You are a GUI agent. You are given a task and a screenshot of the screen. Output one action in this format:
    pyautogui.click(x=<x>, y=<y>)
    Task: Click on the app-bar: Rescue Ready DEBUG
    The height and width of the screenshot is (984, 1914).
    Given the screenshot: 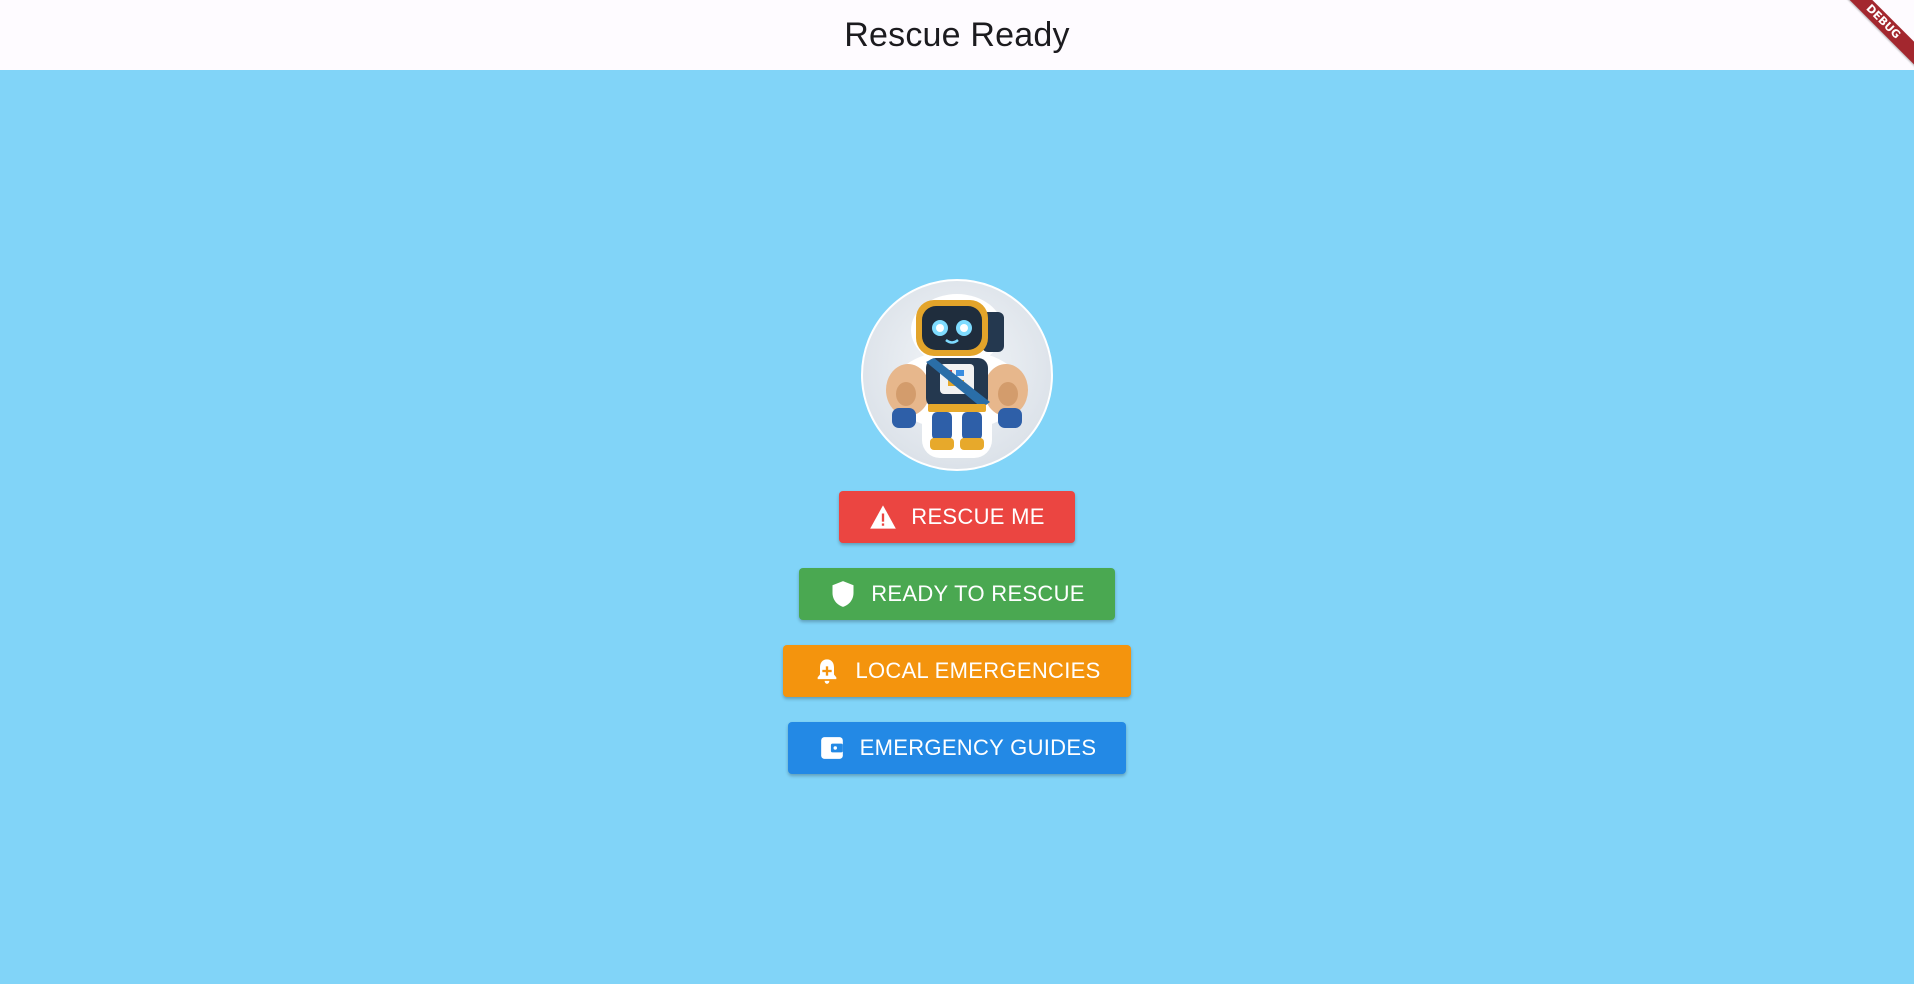 What is the action you would take?
    pyautogui.click(x=957, y=40)
    